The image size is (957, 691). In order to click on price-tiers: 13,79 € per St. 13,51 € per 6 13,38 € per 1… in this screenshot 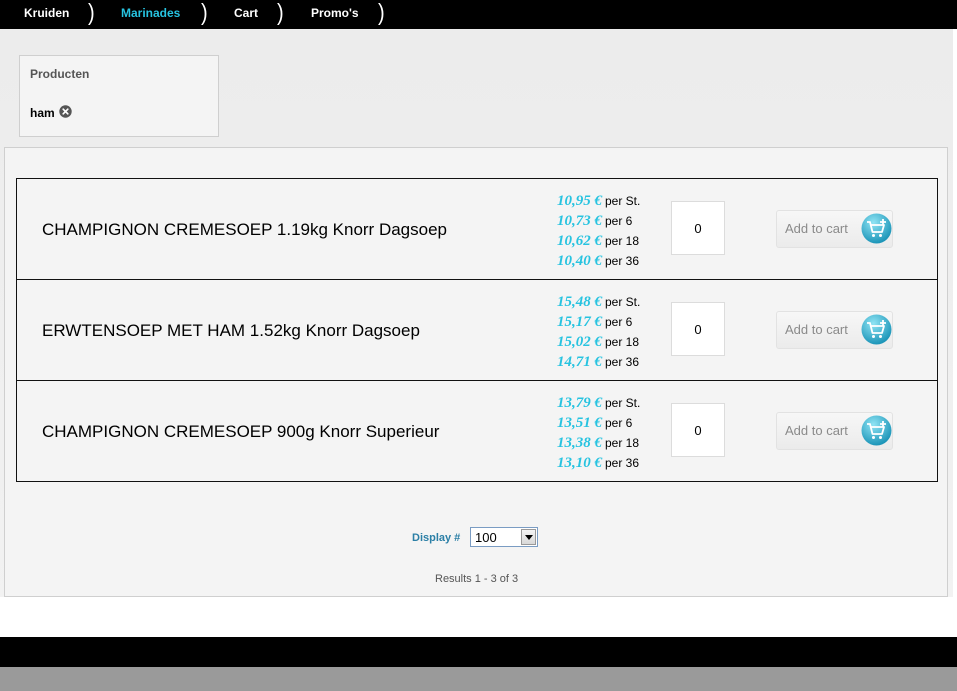, I will do `click(589, 433)`.